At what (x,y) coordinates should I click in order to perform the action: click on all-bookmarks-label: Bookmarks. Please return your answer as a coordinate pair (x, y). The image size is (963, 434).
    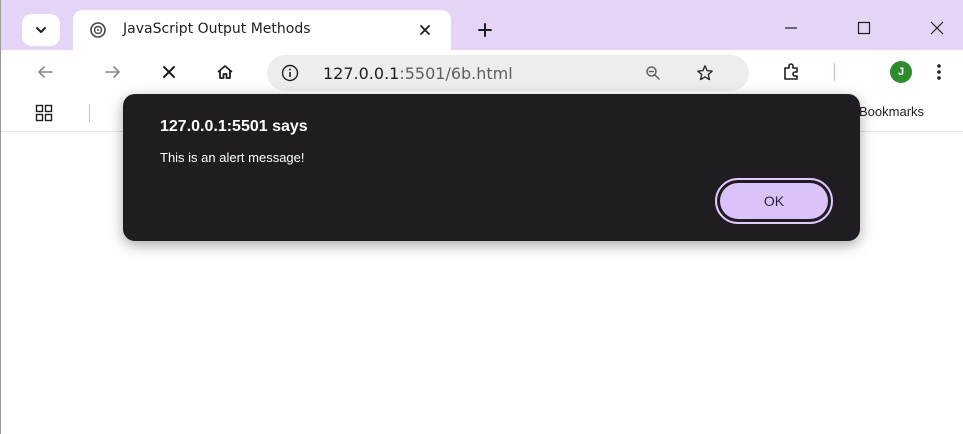
    Looking at the image, I should click on (891, 111).